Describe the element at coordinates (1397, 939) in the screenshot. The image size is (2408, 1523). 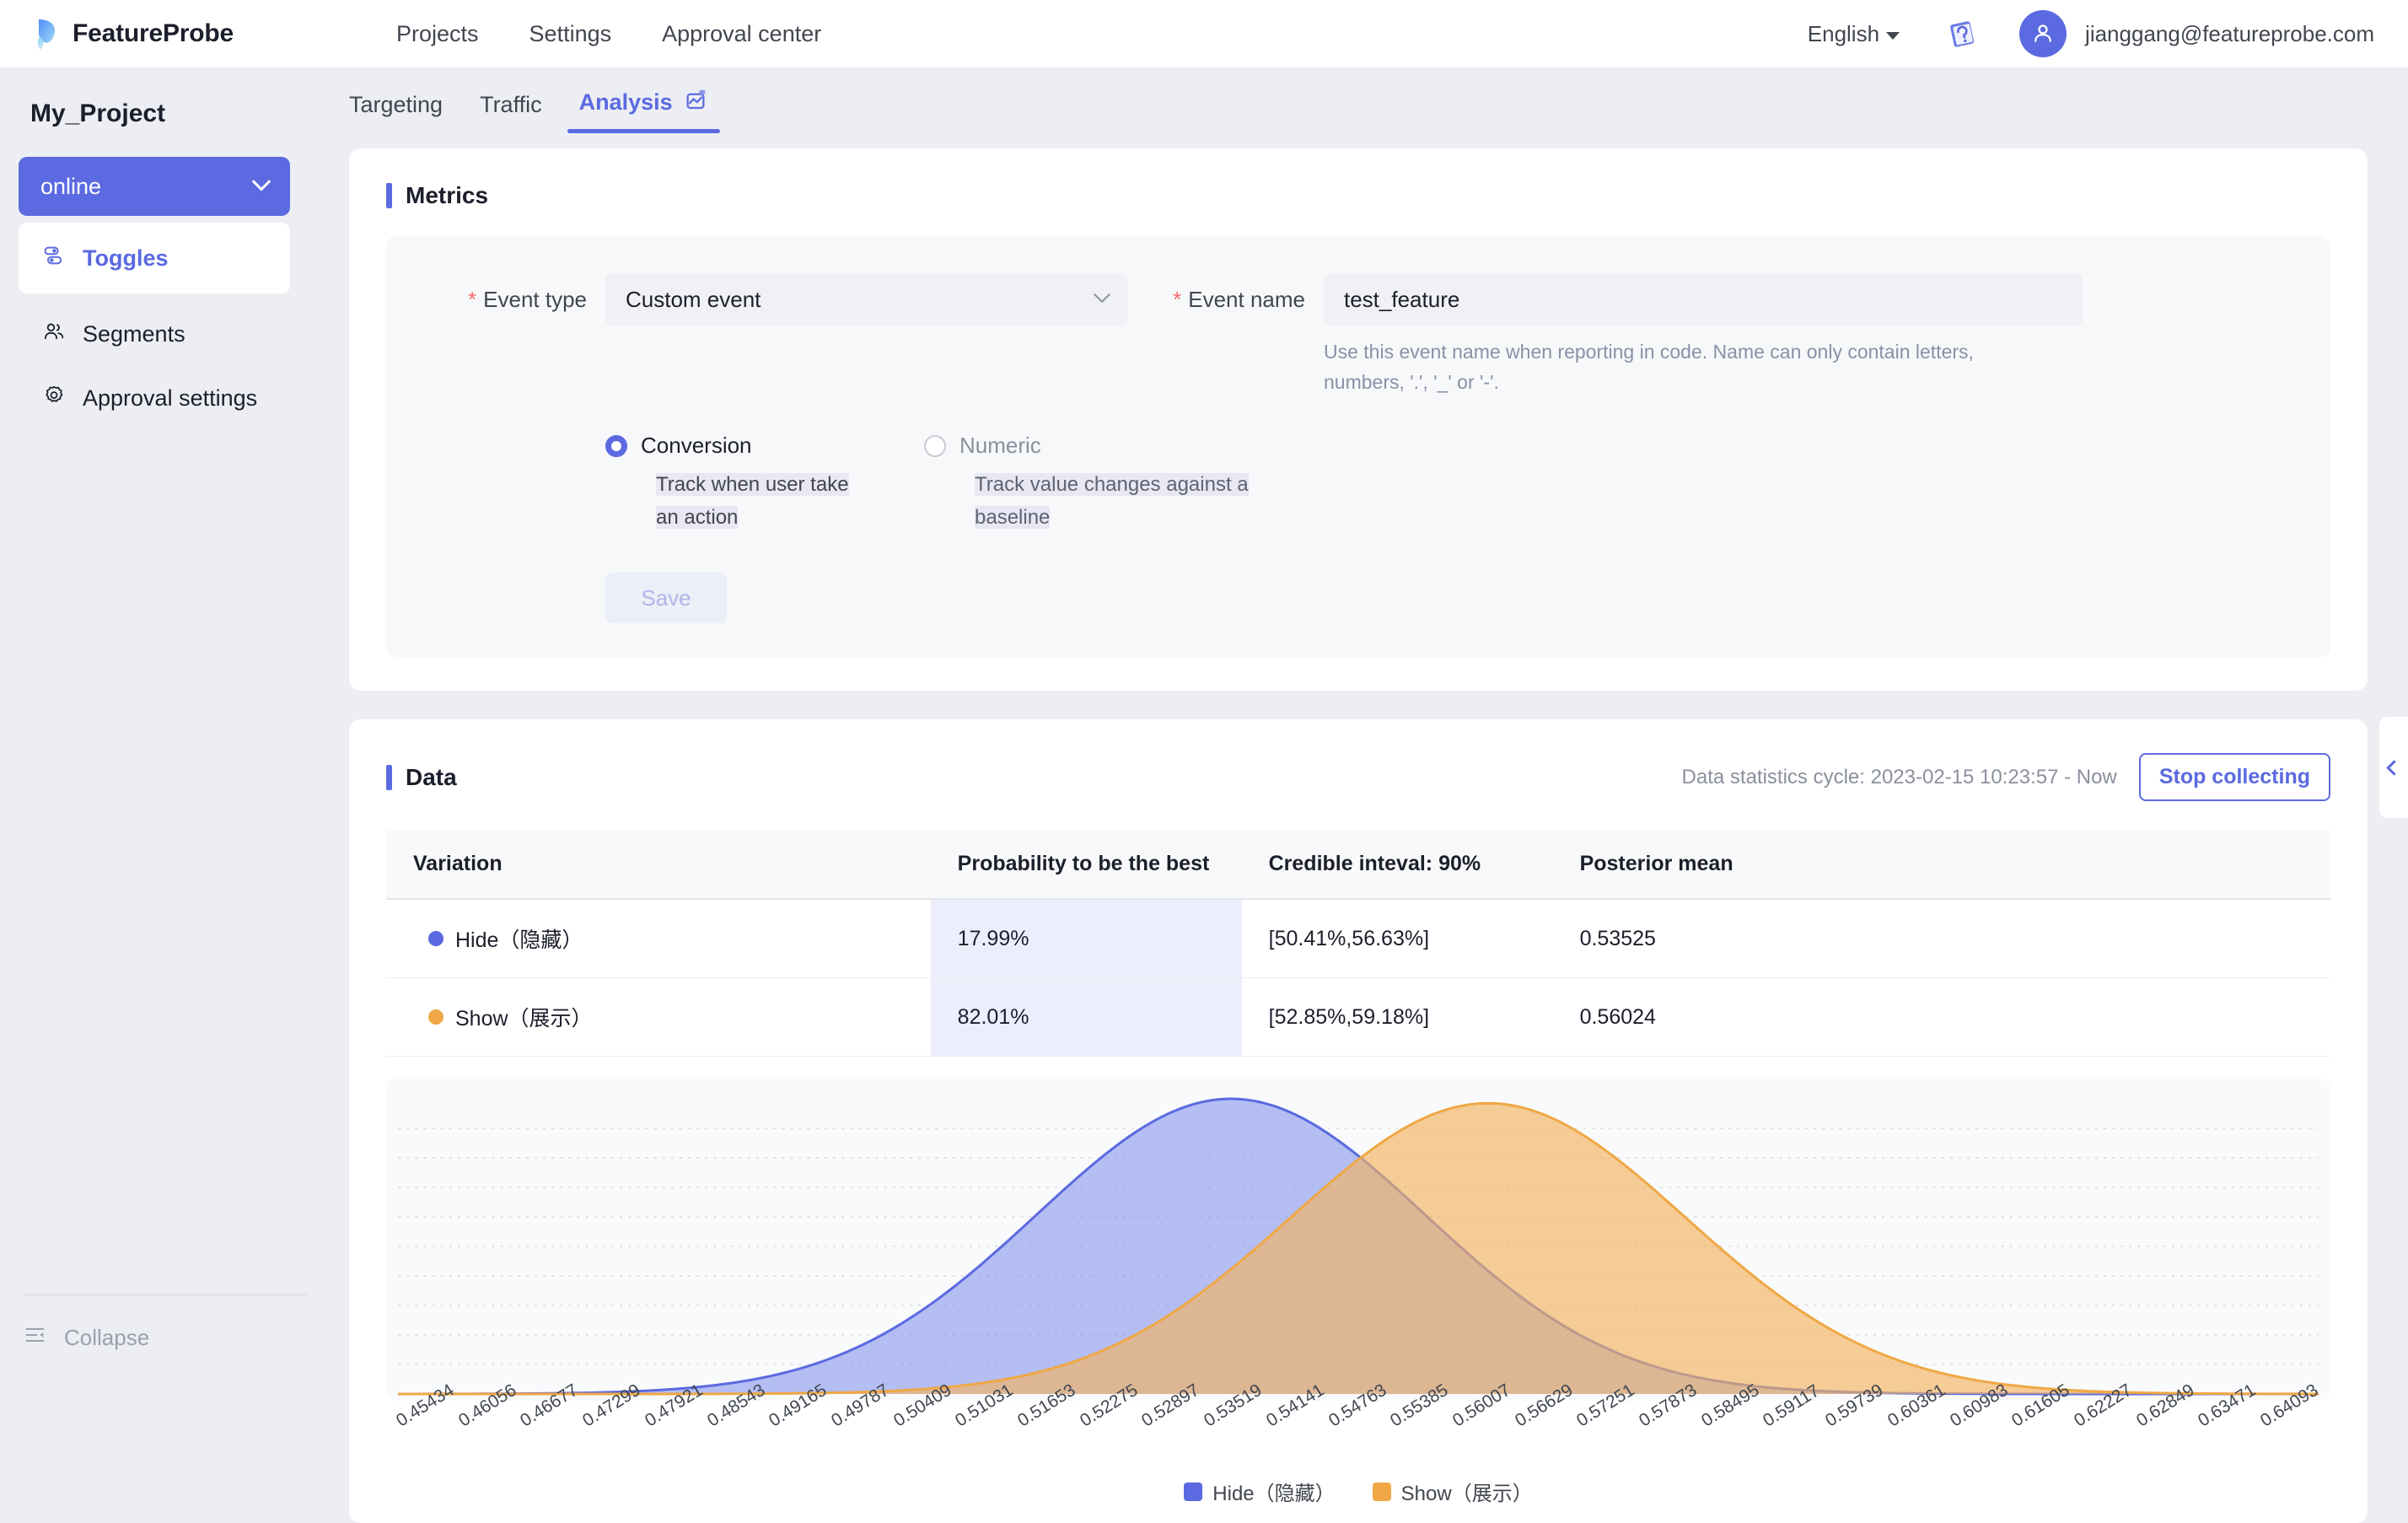
I see `cell-credible-interval: [50.41%,56.63%]` at that location.